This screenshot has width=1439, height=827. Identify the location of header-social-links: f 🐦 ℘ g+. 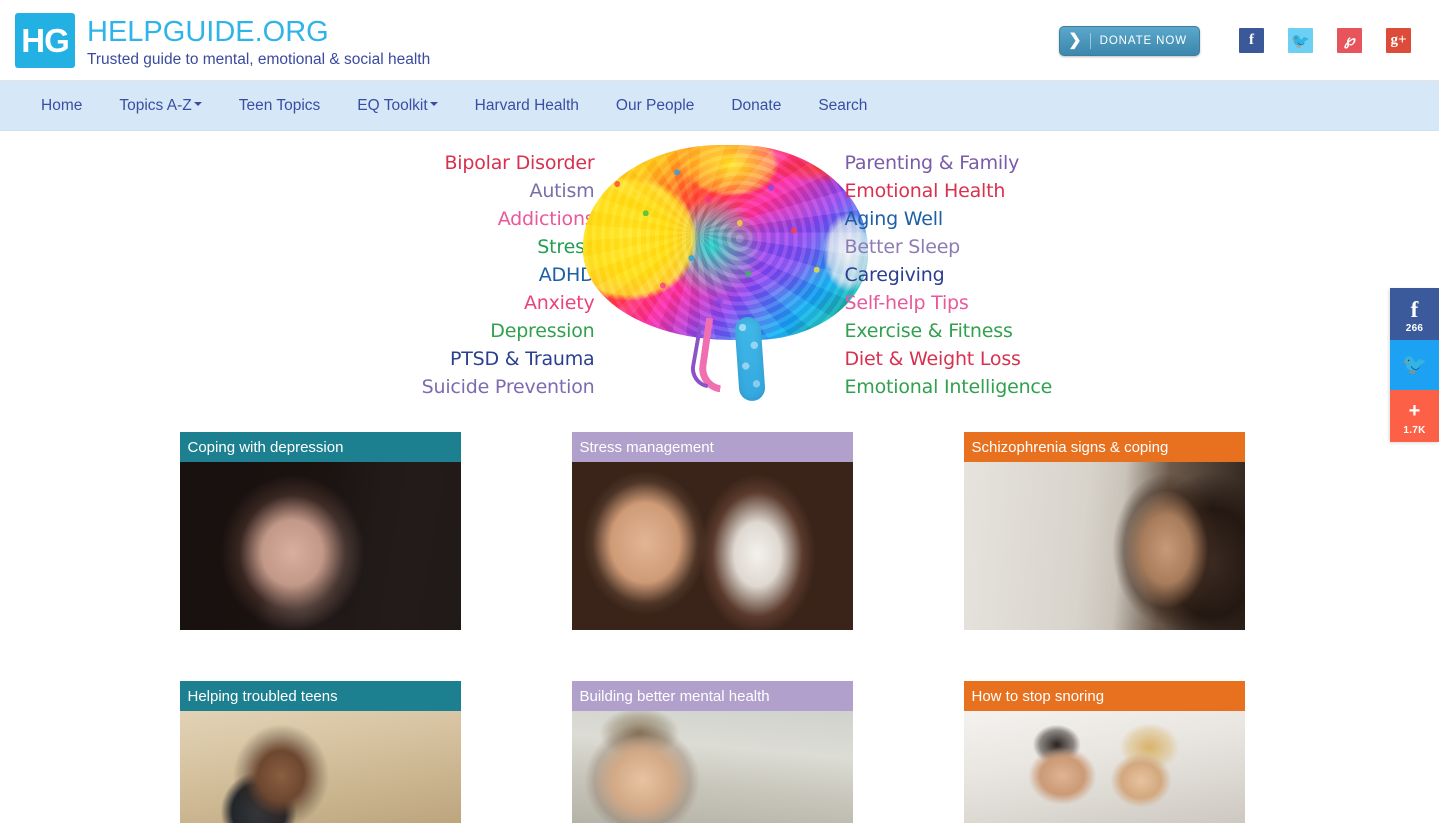
(1325, 40).